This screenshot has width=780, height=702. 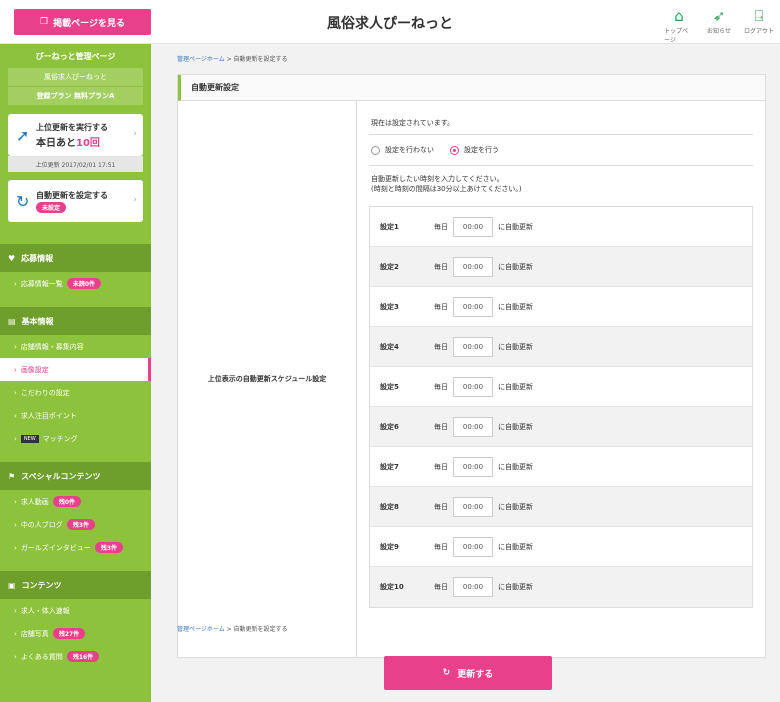 What do you see at coordinates (51, 207) in the screenshot?
I see `unset-badge: 未設定` at bounding box center [51, 207].